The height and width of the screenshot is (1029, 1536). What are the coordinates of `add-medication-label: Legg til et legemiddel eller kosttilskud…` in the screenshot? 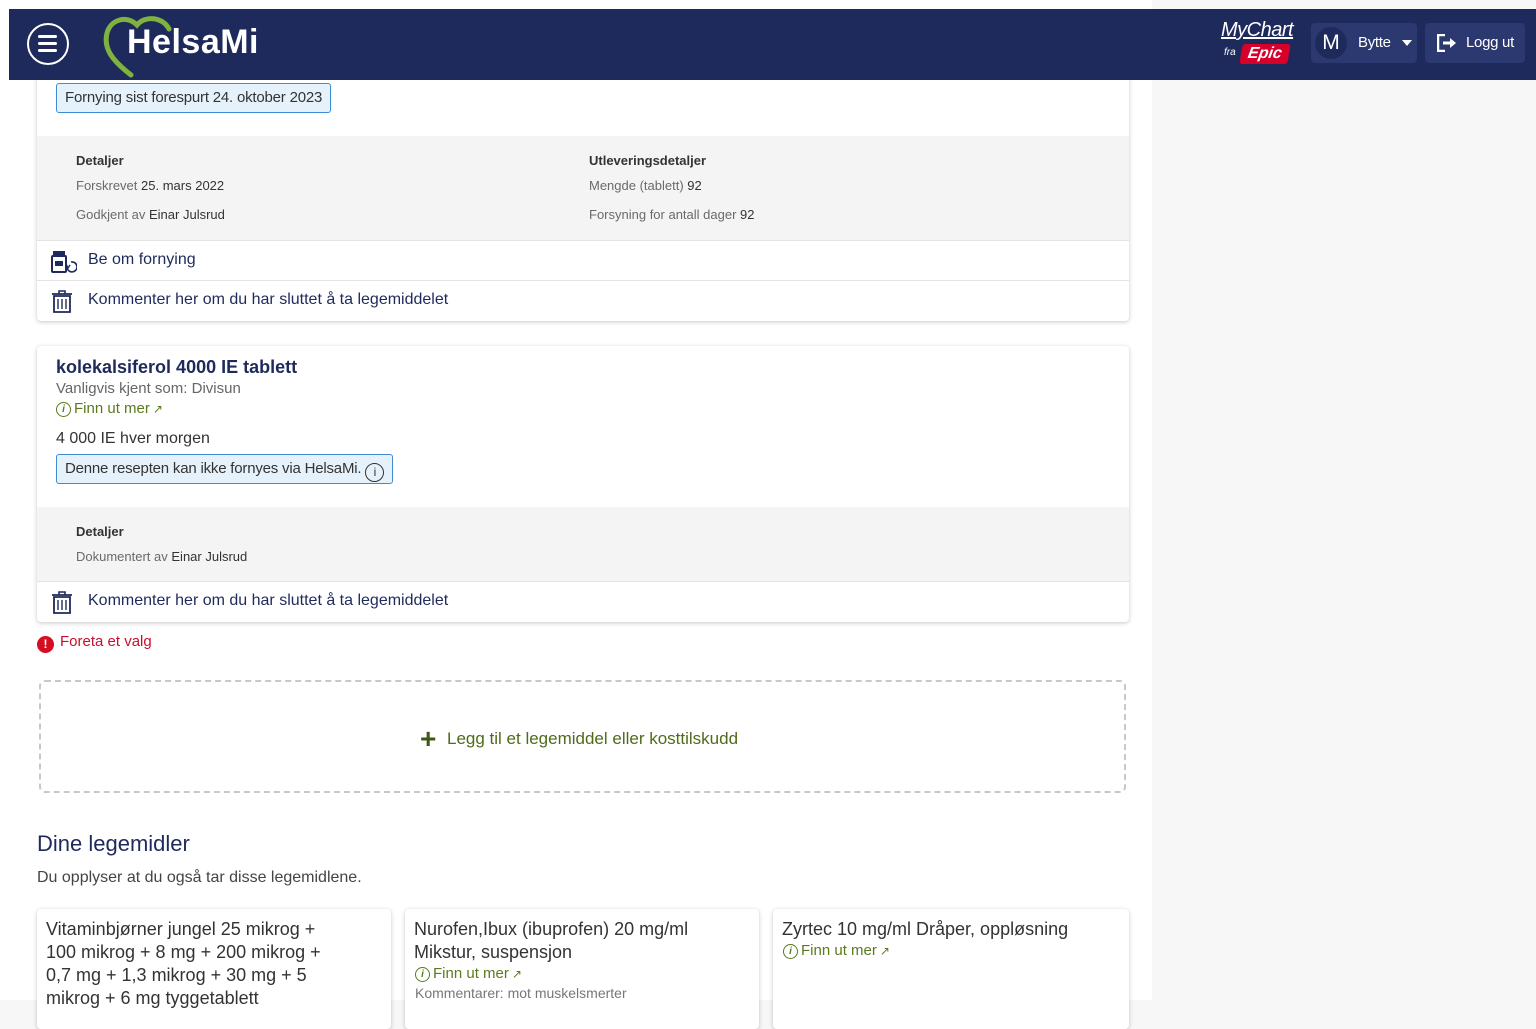 It's located at (593, 738).